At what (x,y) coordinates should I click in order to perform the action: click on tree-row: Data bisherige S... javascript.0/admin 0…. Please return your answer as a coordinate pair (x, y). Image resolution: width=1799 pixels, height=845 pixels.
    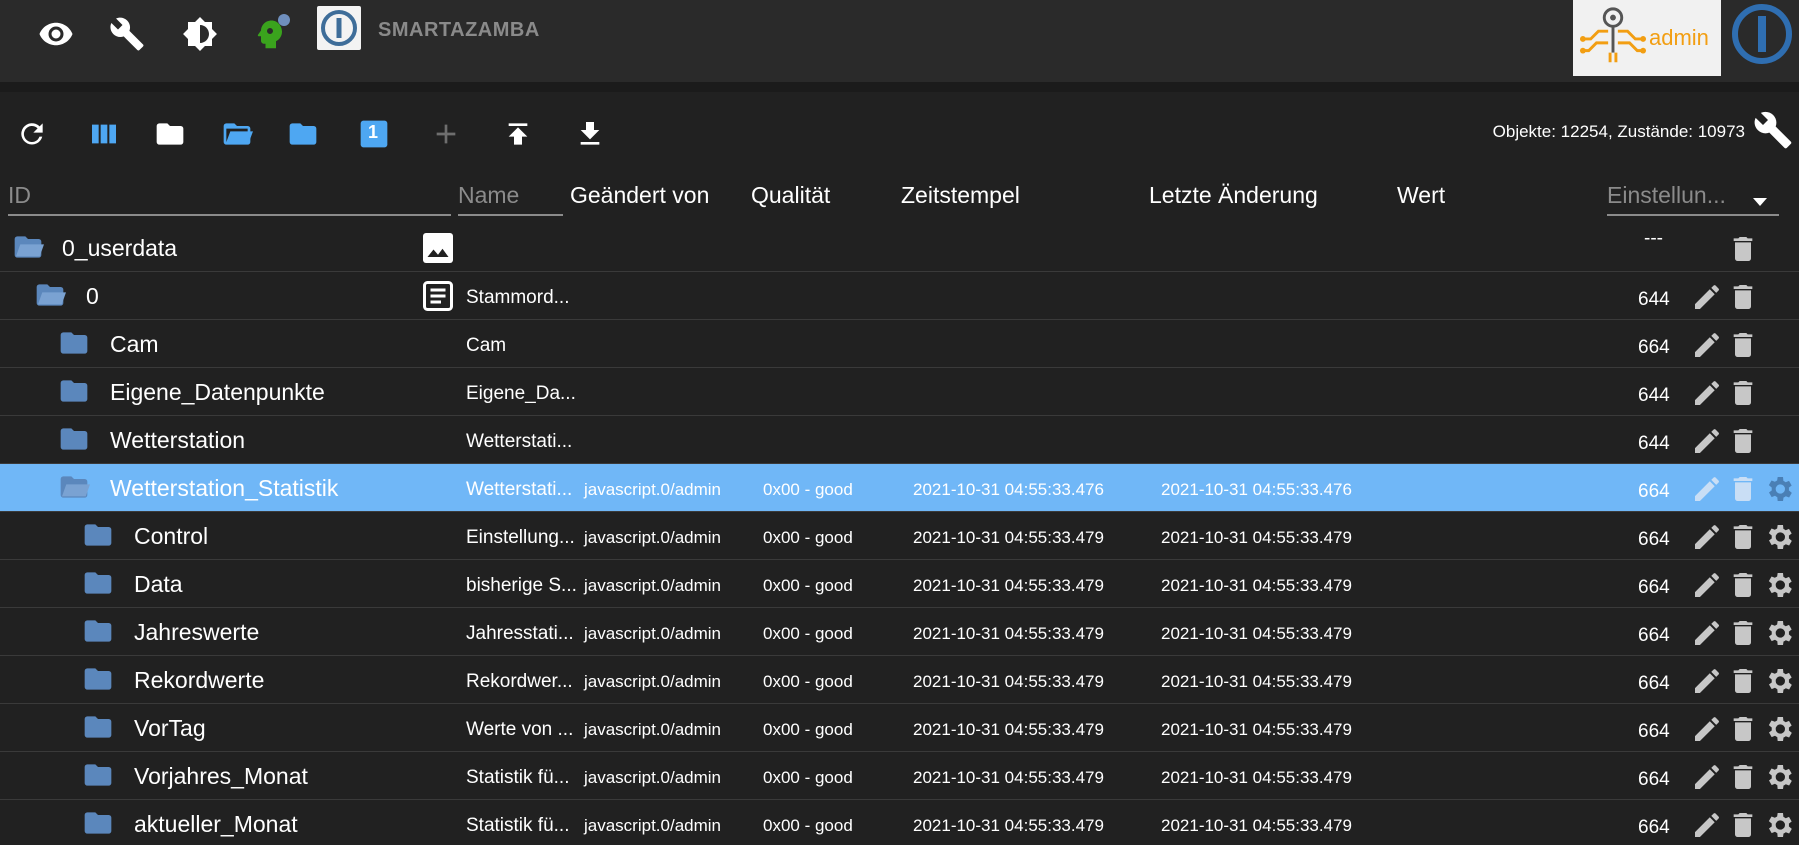
    Looking at the image, I should click on (899, 584).